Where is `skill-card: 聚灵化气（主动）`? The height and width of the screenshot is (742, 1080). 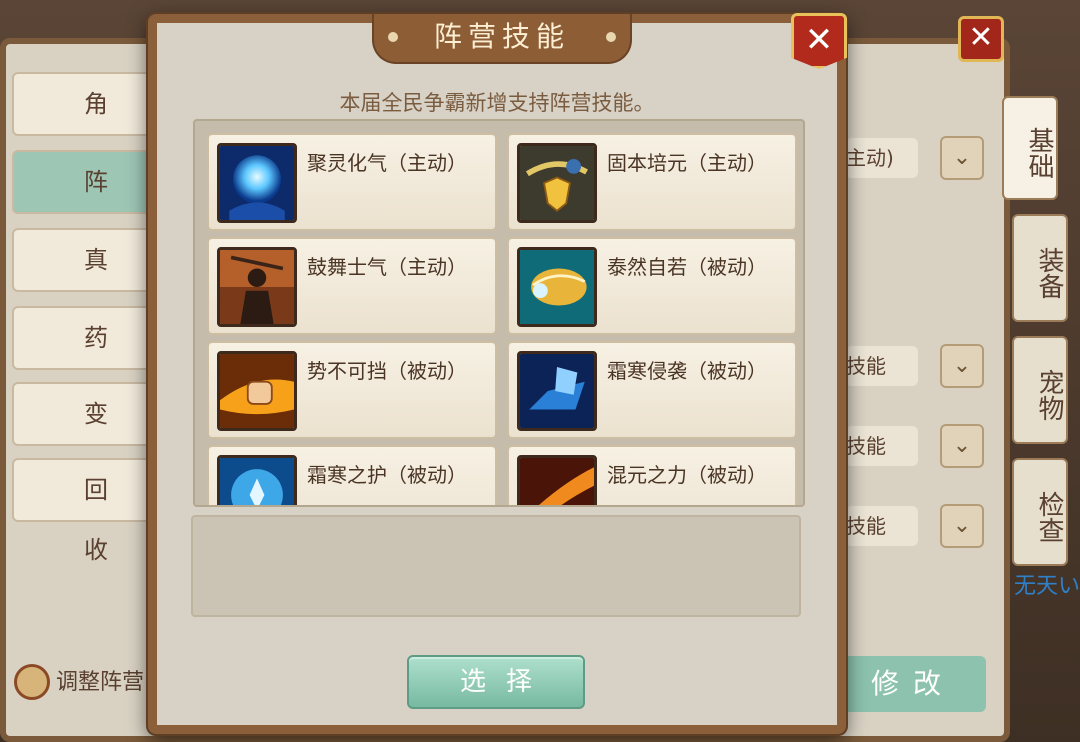 skill-card: 聚灵化气（主动） is located at coordinates (352, 182).